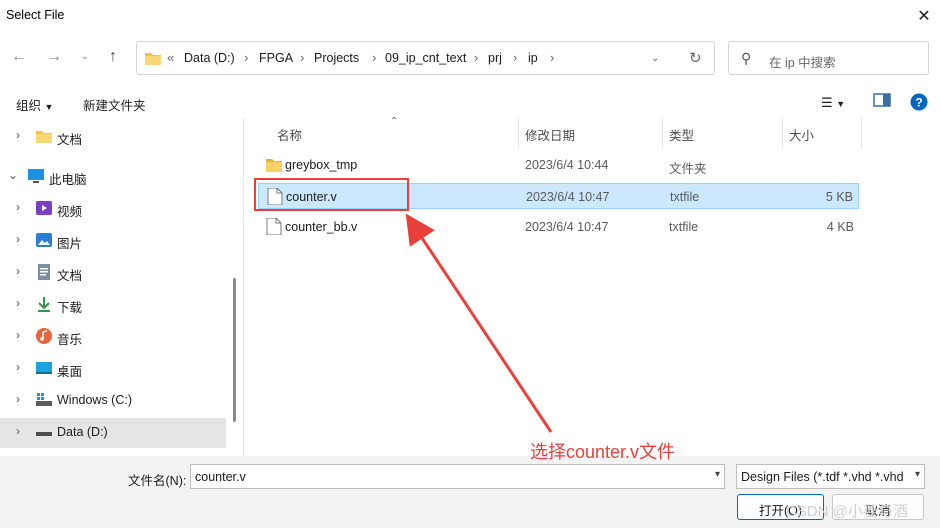 The image size is (940, 528). What do you see at coordinates (114, 104) in the screenshot?
I see `new-folder-button: 新建文件夹` at bounding box center [114, 104].